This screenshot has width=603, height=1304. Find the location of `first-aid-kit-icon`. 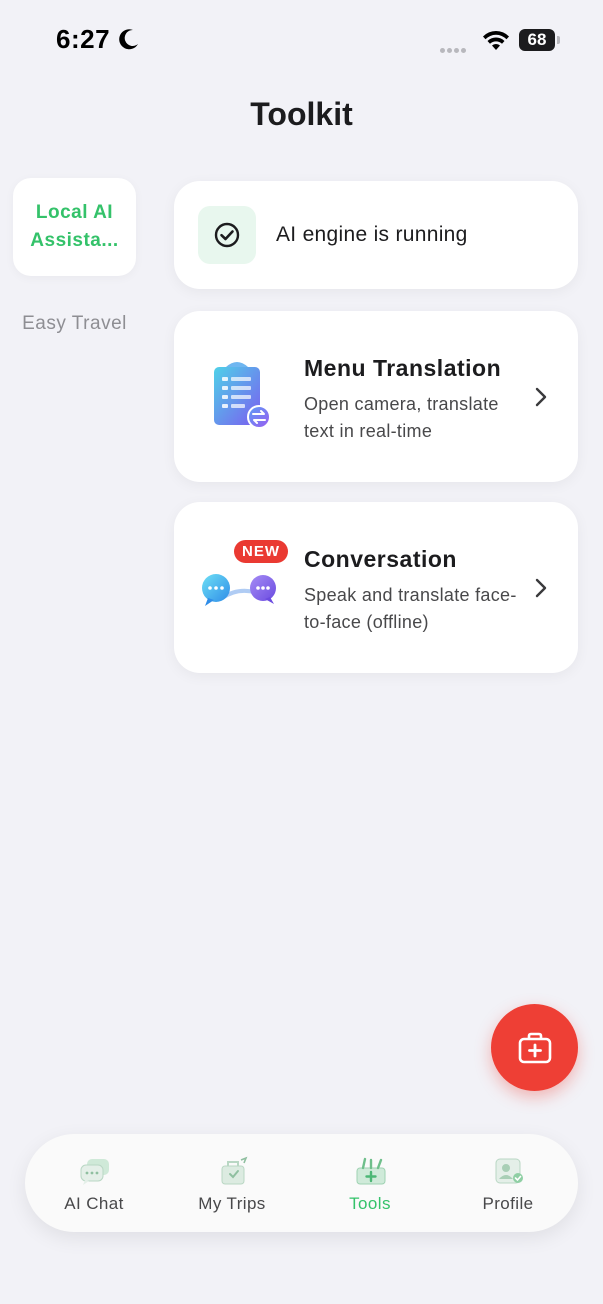

first-aid-kit-icon is located at coordinates (534, 1047).